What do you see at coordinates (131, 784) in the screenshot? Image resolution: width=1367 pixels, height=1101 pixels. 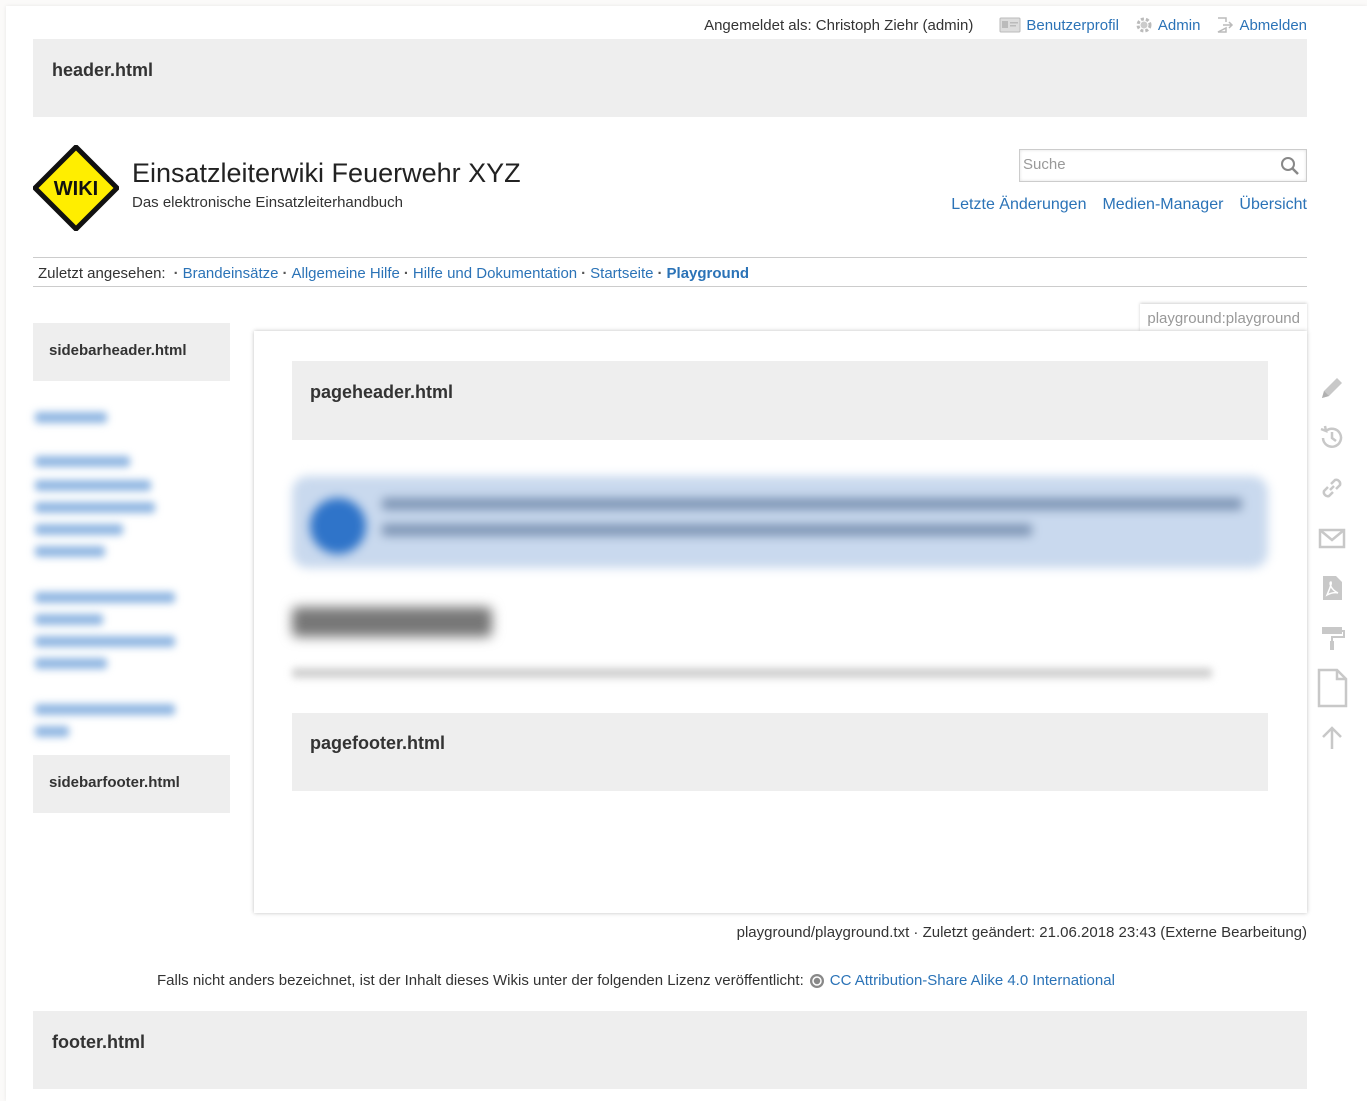 I see `sidebarfooter-include: sidebarfooter.html` at bounding box center [131, 784].